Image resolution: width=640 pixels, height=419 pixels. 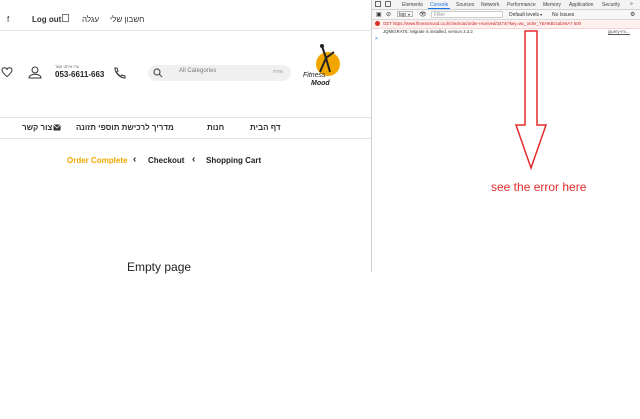 I want to click on tab-application: Application, so click(x=581, y=5).